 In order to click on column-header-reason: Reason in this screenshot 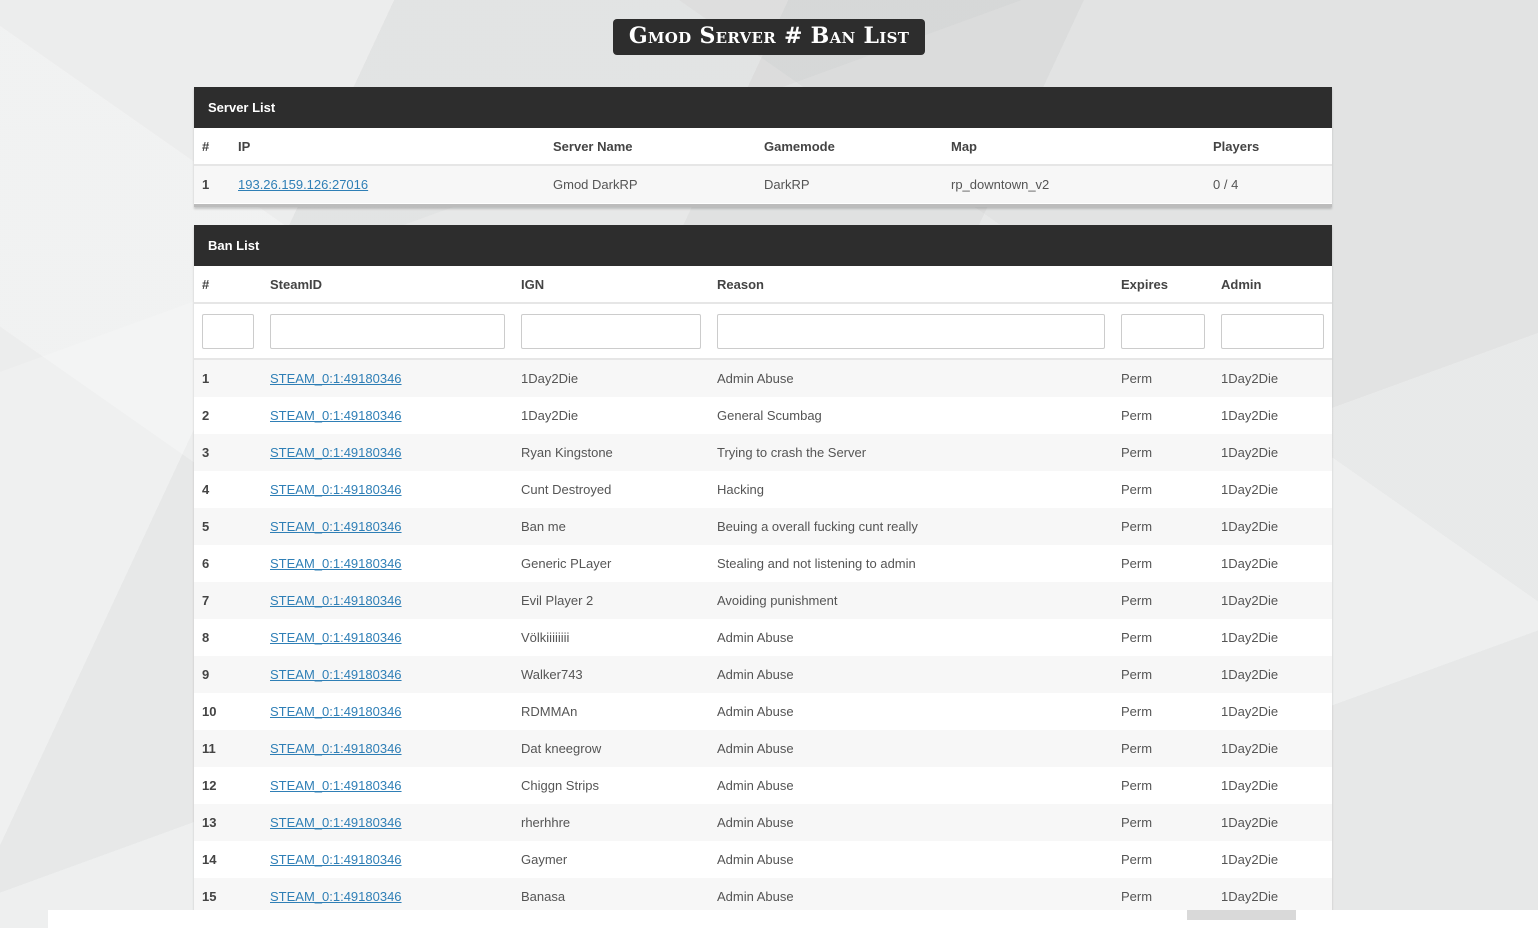, I will do `click(911, 285)`.